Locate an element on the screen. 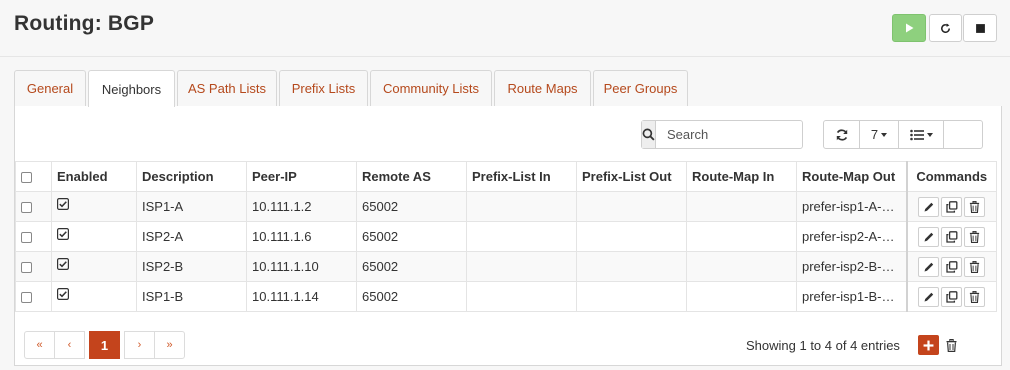 This screenshot has height=370, width=1010. restart-icon is located at coordinates (945, 27).